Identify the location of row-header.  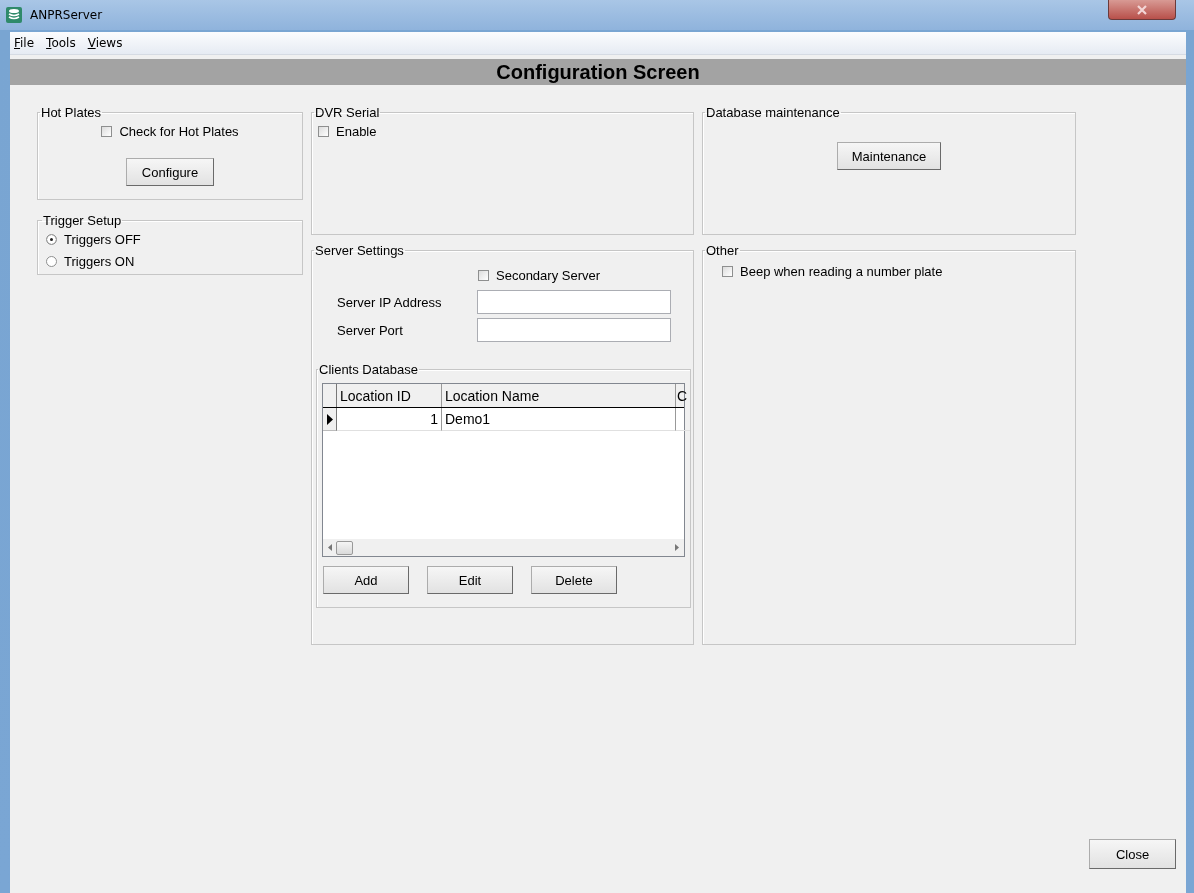
(330, 419).